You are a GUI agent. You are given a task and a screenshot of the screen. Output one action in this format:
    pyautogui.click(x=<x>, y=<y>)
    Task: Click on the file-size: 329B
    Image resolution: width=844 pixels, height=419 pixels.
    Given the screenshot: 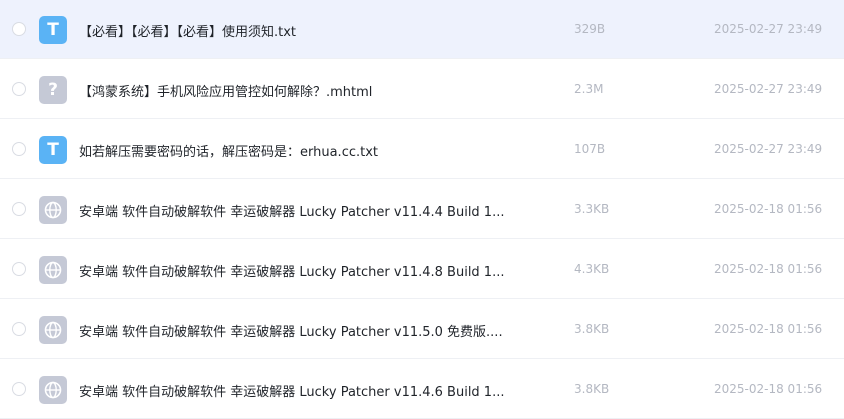 What is the action you would take?
    pyautogui.click(x=590, y=29)
    